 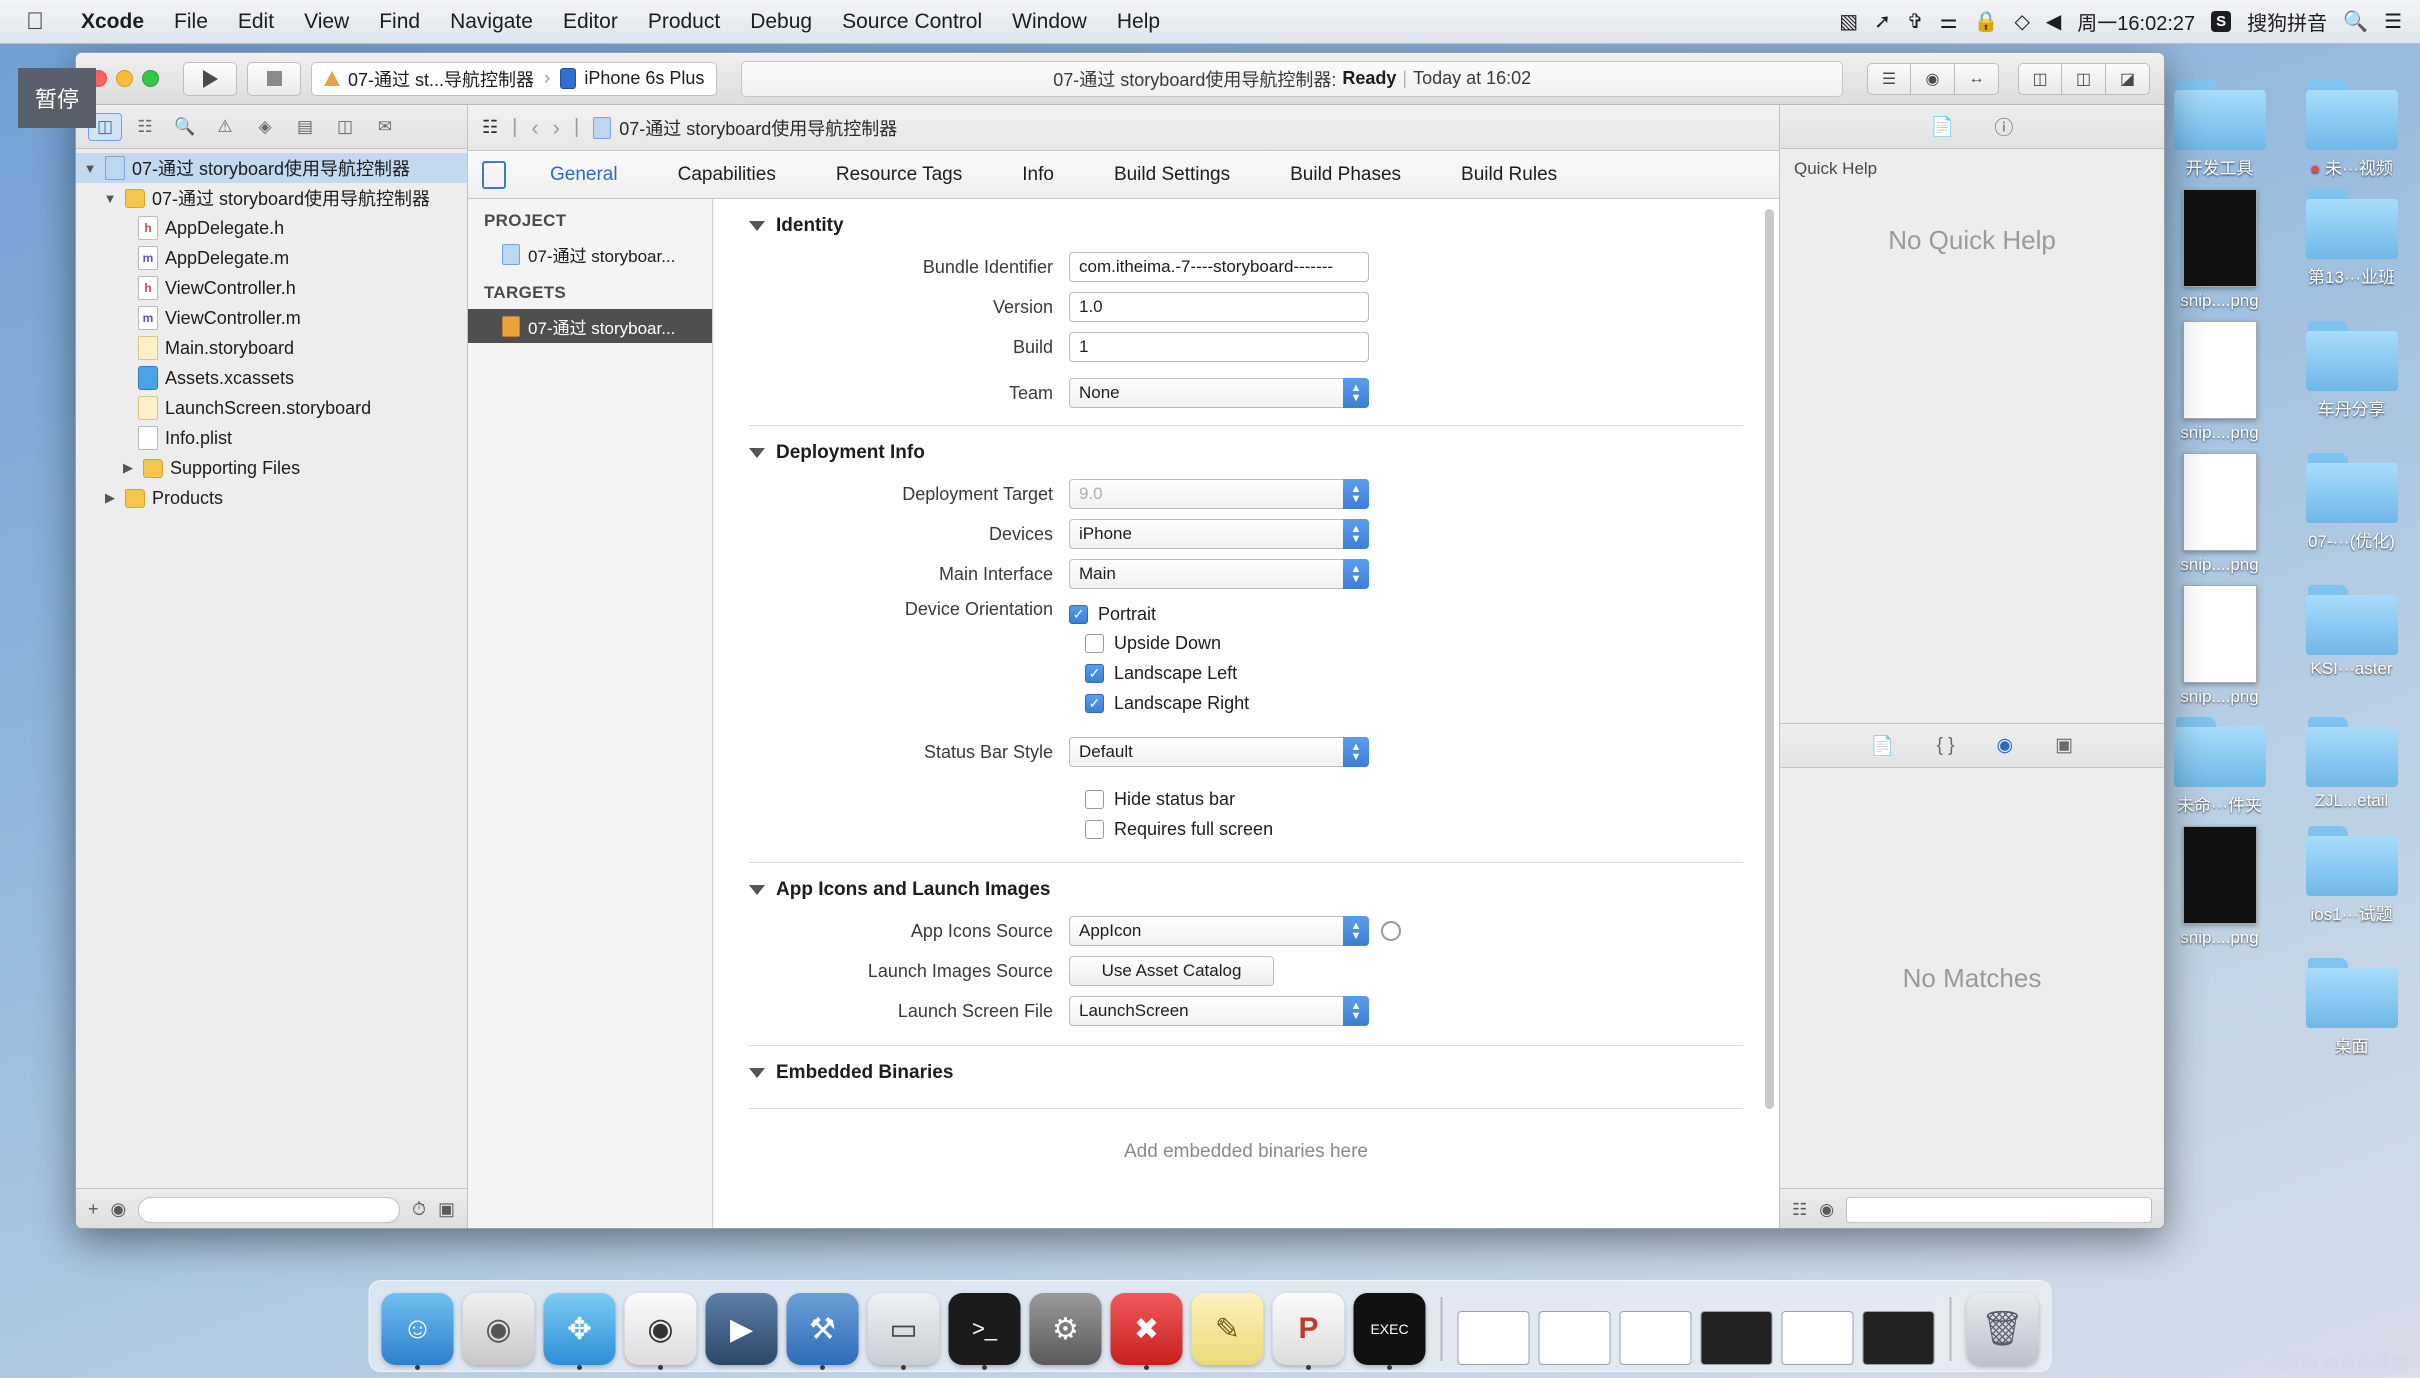 What do you see at coordinates (1171, 971) in the screenshot?
I see `use-asset-catalog-button: Use Asset Catalog` at bounding box center [1171, 971].